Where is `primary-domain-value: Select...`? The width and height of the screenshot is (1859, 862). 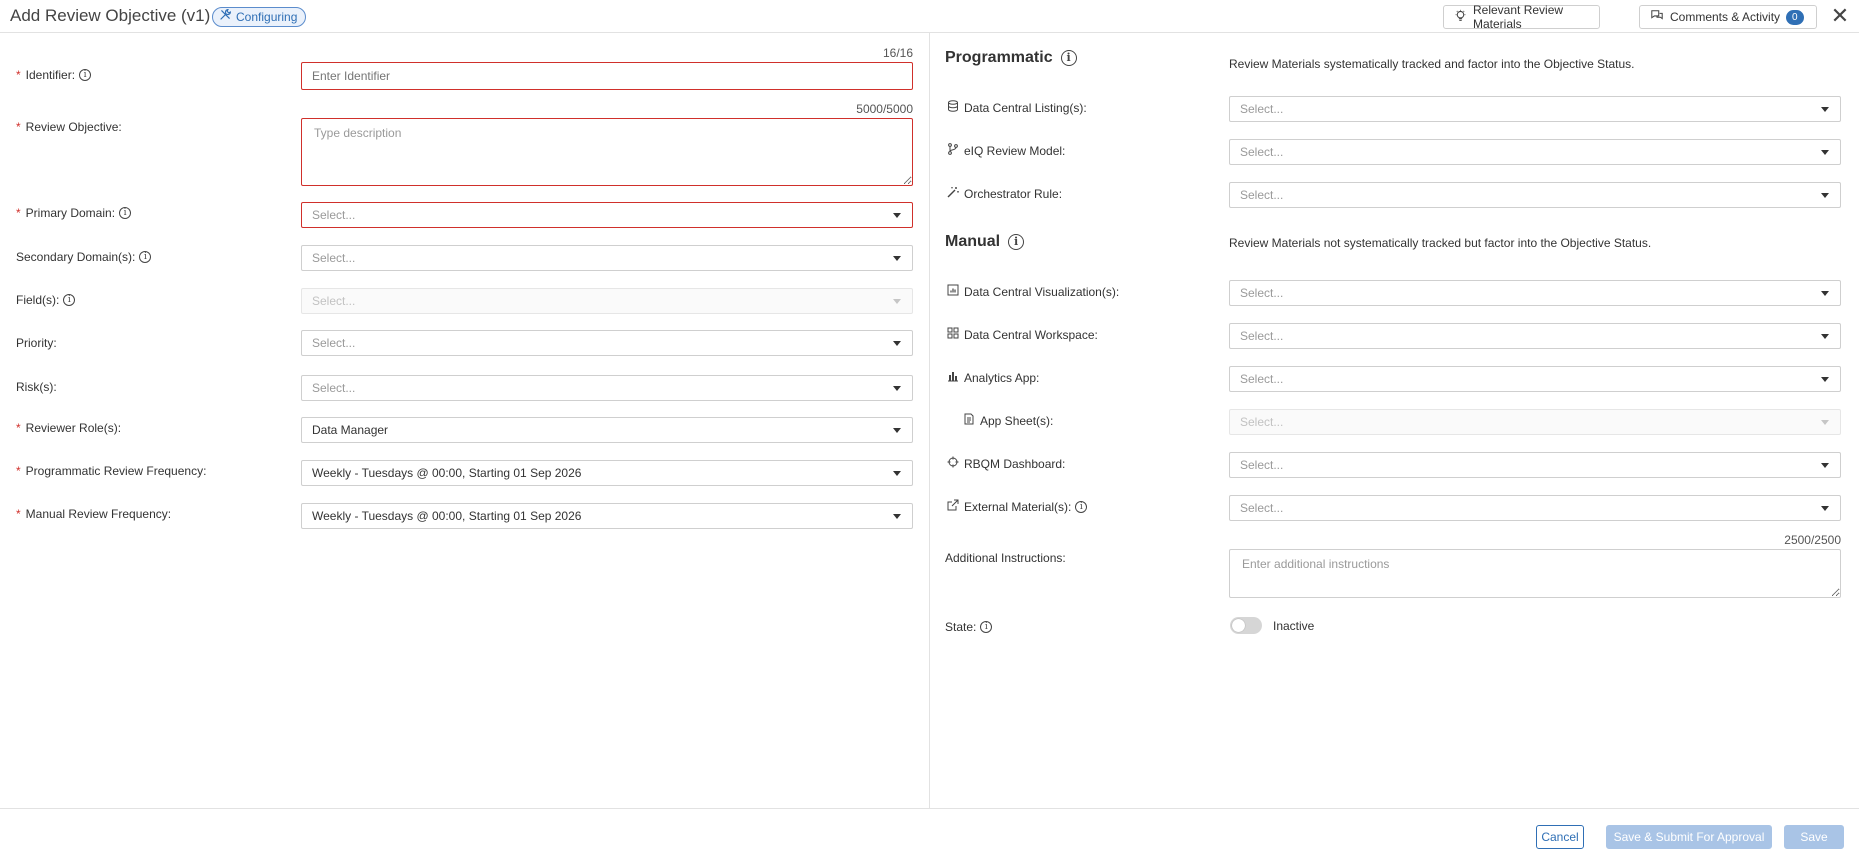 primary-domain-value: Select... is located at coordinates (334, 215).